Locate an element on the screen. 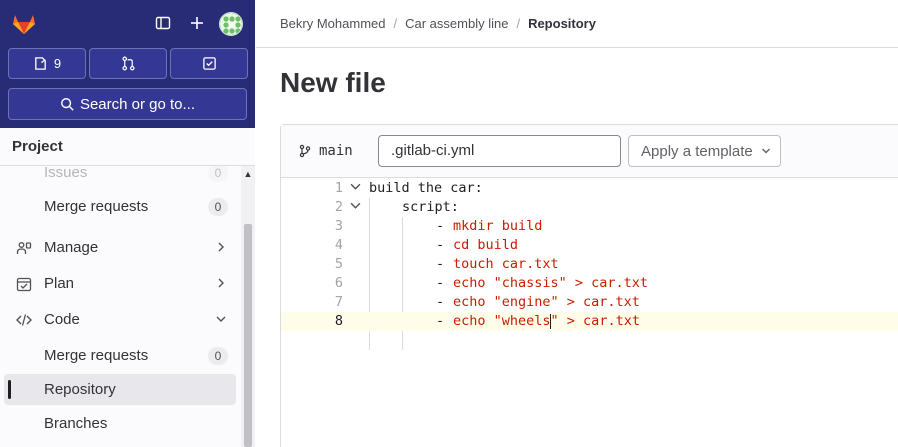 This screenshot has width=898, height=447. todo-button is located at coordinates (209, 63).